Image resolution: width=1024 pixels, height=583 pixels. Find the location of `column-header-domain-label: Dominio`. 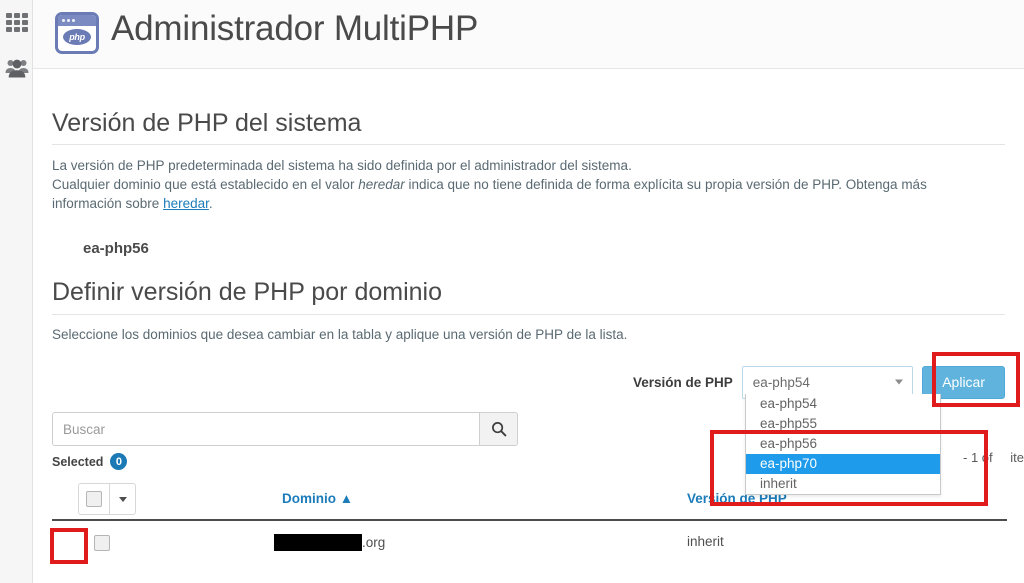

column-header-domain-label: Dominio is located at coordinates (309, 498).